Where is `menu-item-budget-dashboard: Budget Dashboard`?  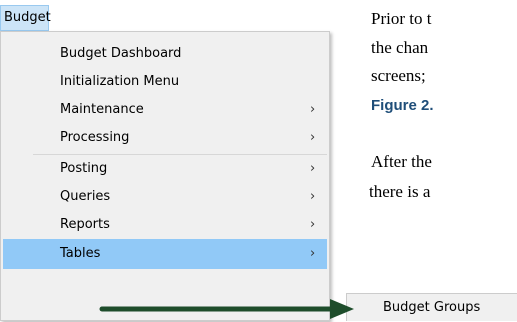 menu-item-budget-dashboard: Budget Dashboard is located at coordinates (165, 54).